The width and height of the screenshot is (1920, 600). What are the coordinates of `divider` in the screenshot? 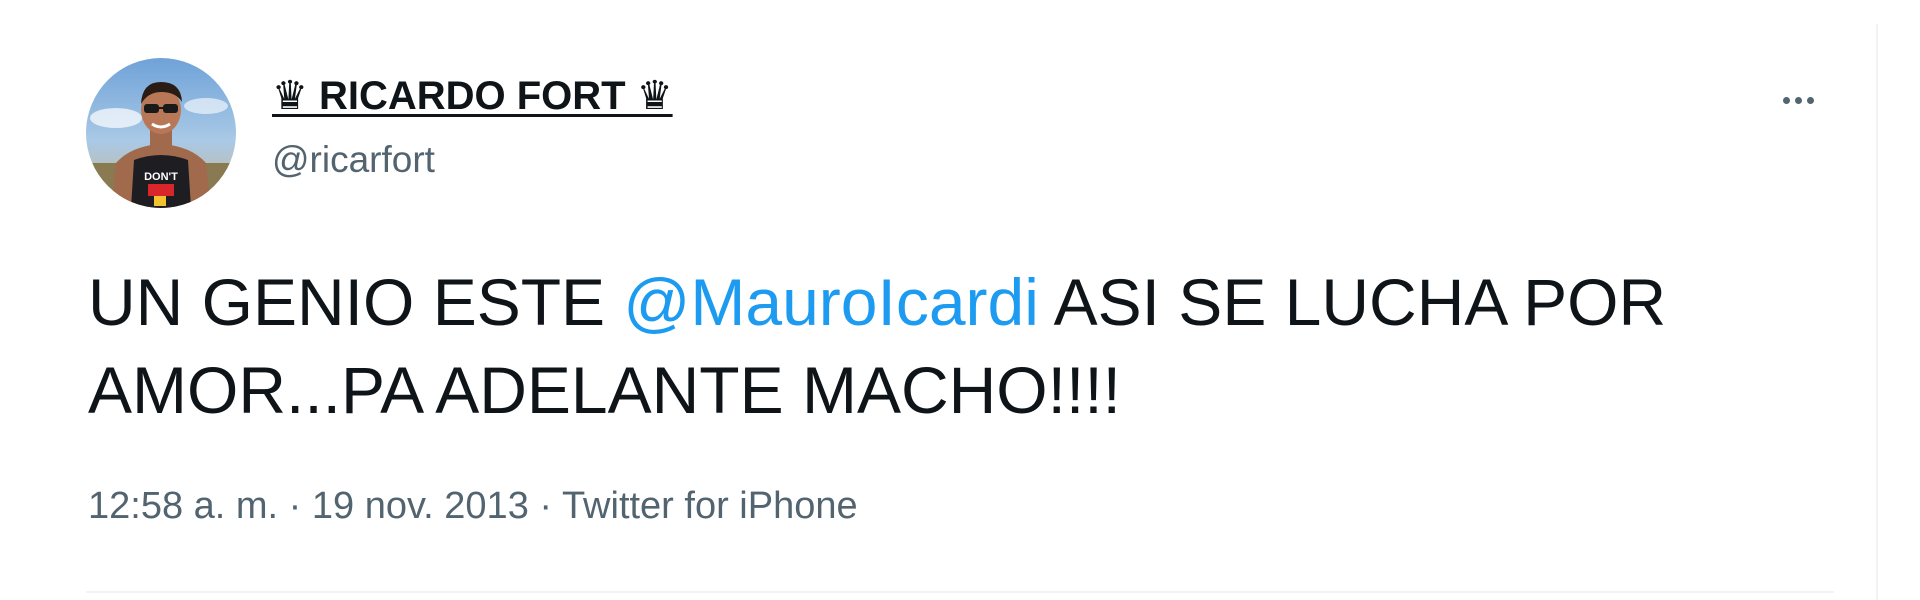 It's located at (960, 592).